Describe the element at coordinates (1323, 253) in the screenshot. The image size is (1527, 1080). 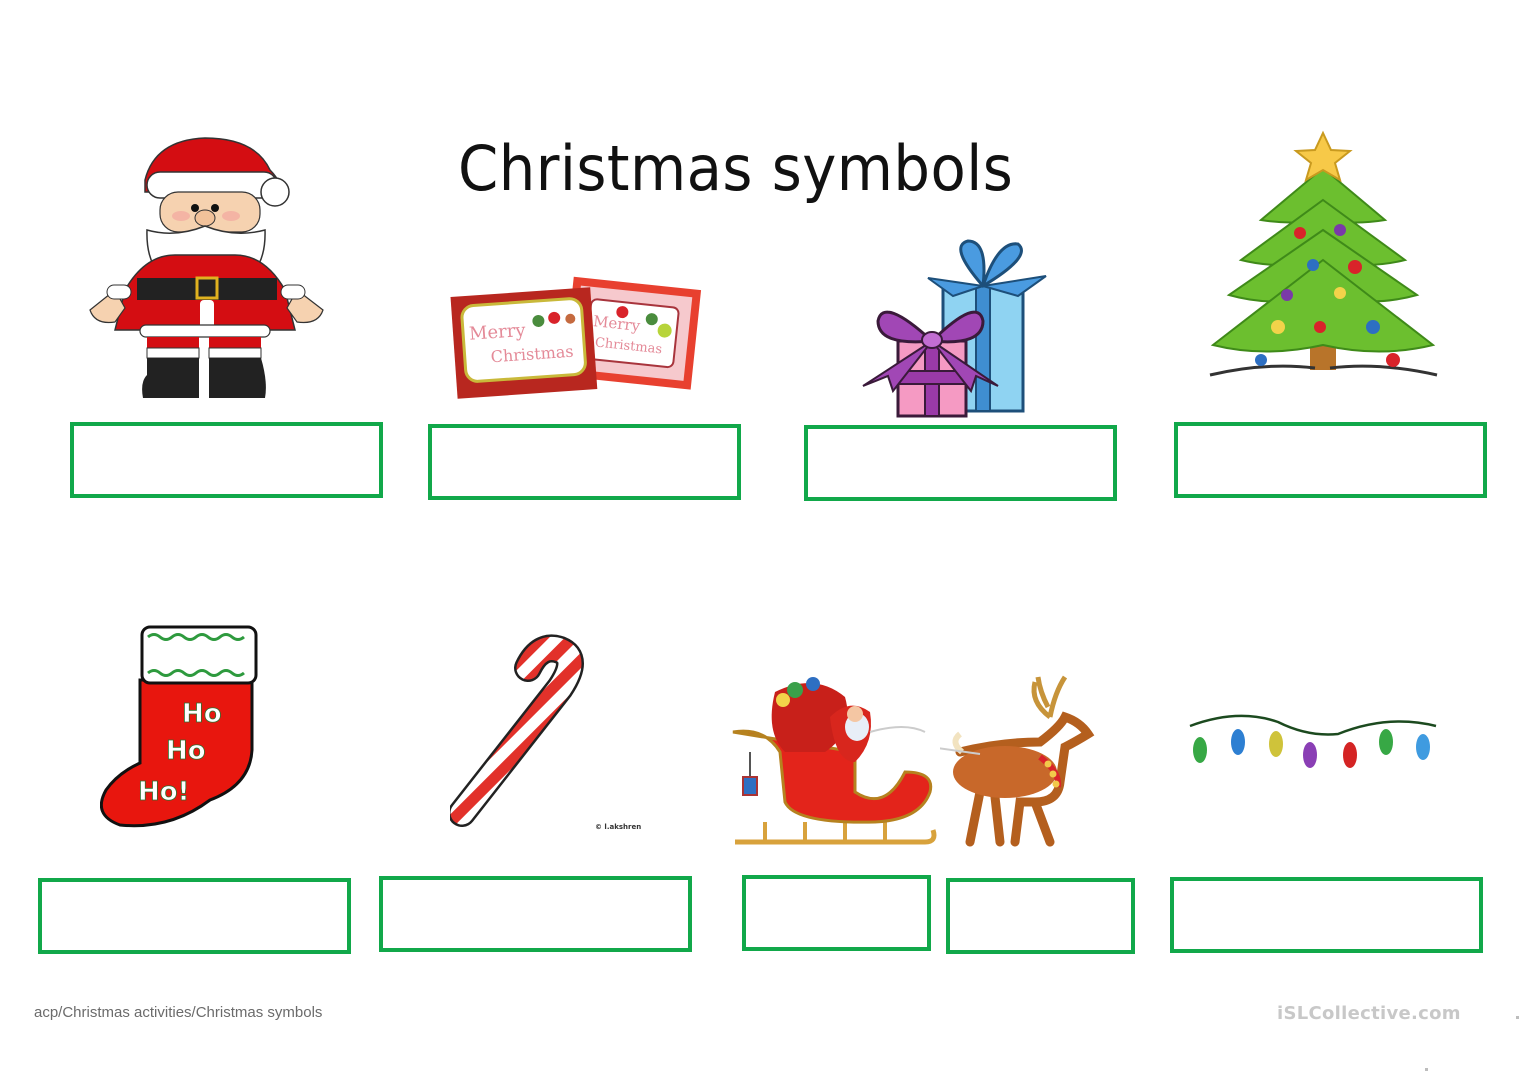
I see `christmas-tree-icon` at that location.